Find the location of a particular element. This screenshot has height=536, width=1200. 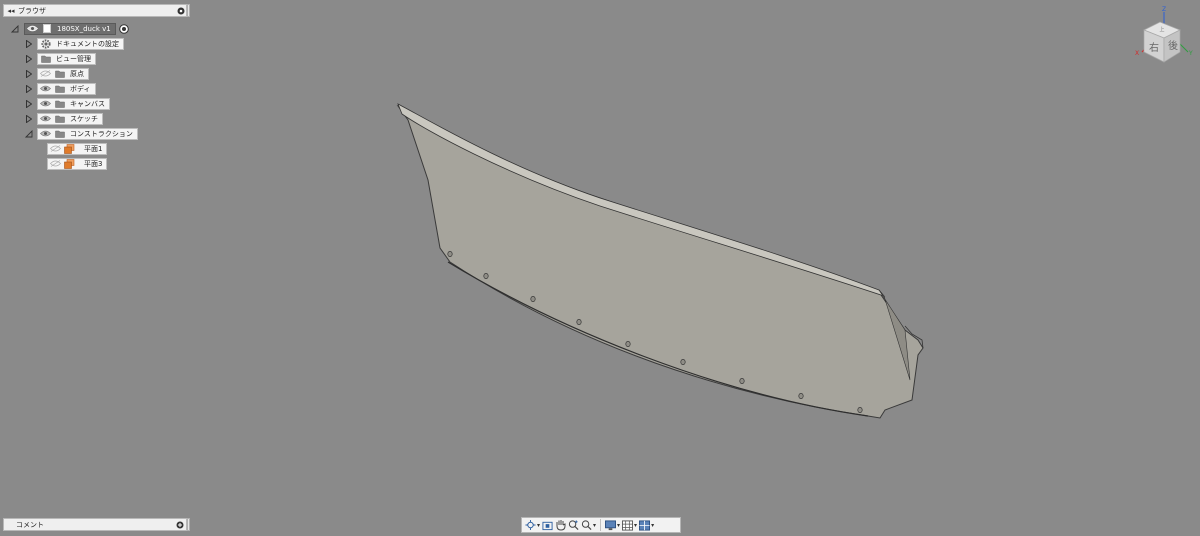

tree-item-plane-3: 平面3 is located at coordinates (77, 163).